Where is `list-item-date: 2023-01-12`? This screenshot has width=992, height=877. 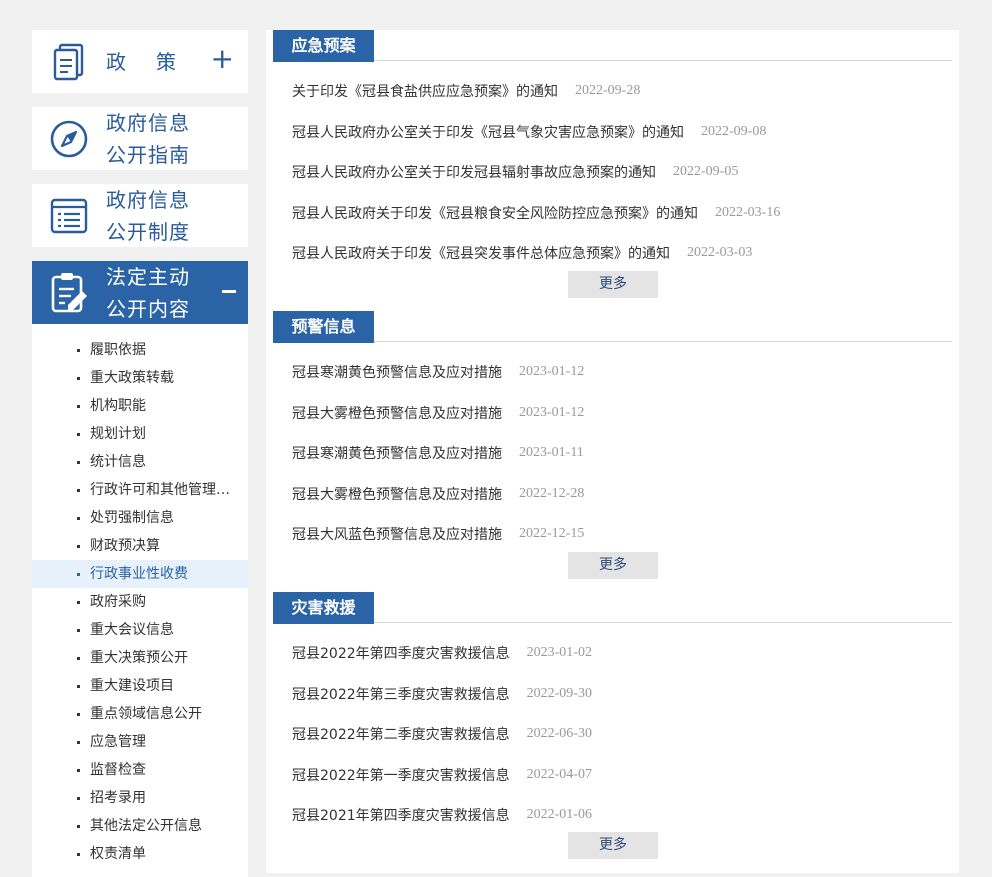
list-item-date: 2023-01-12 is located at coordinates (552, 412).